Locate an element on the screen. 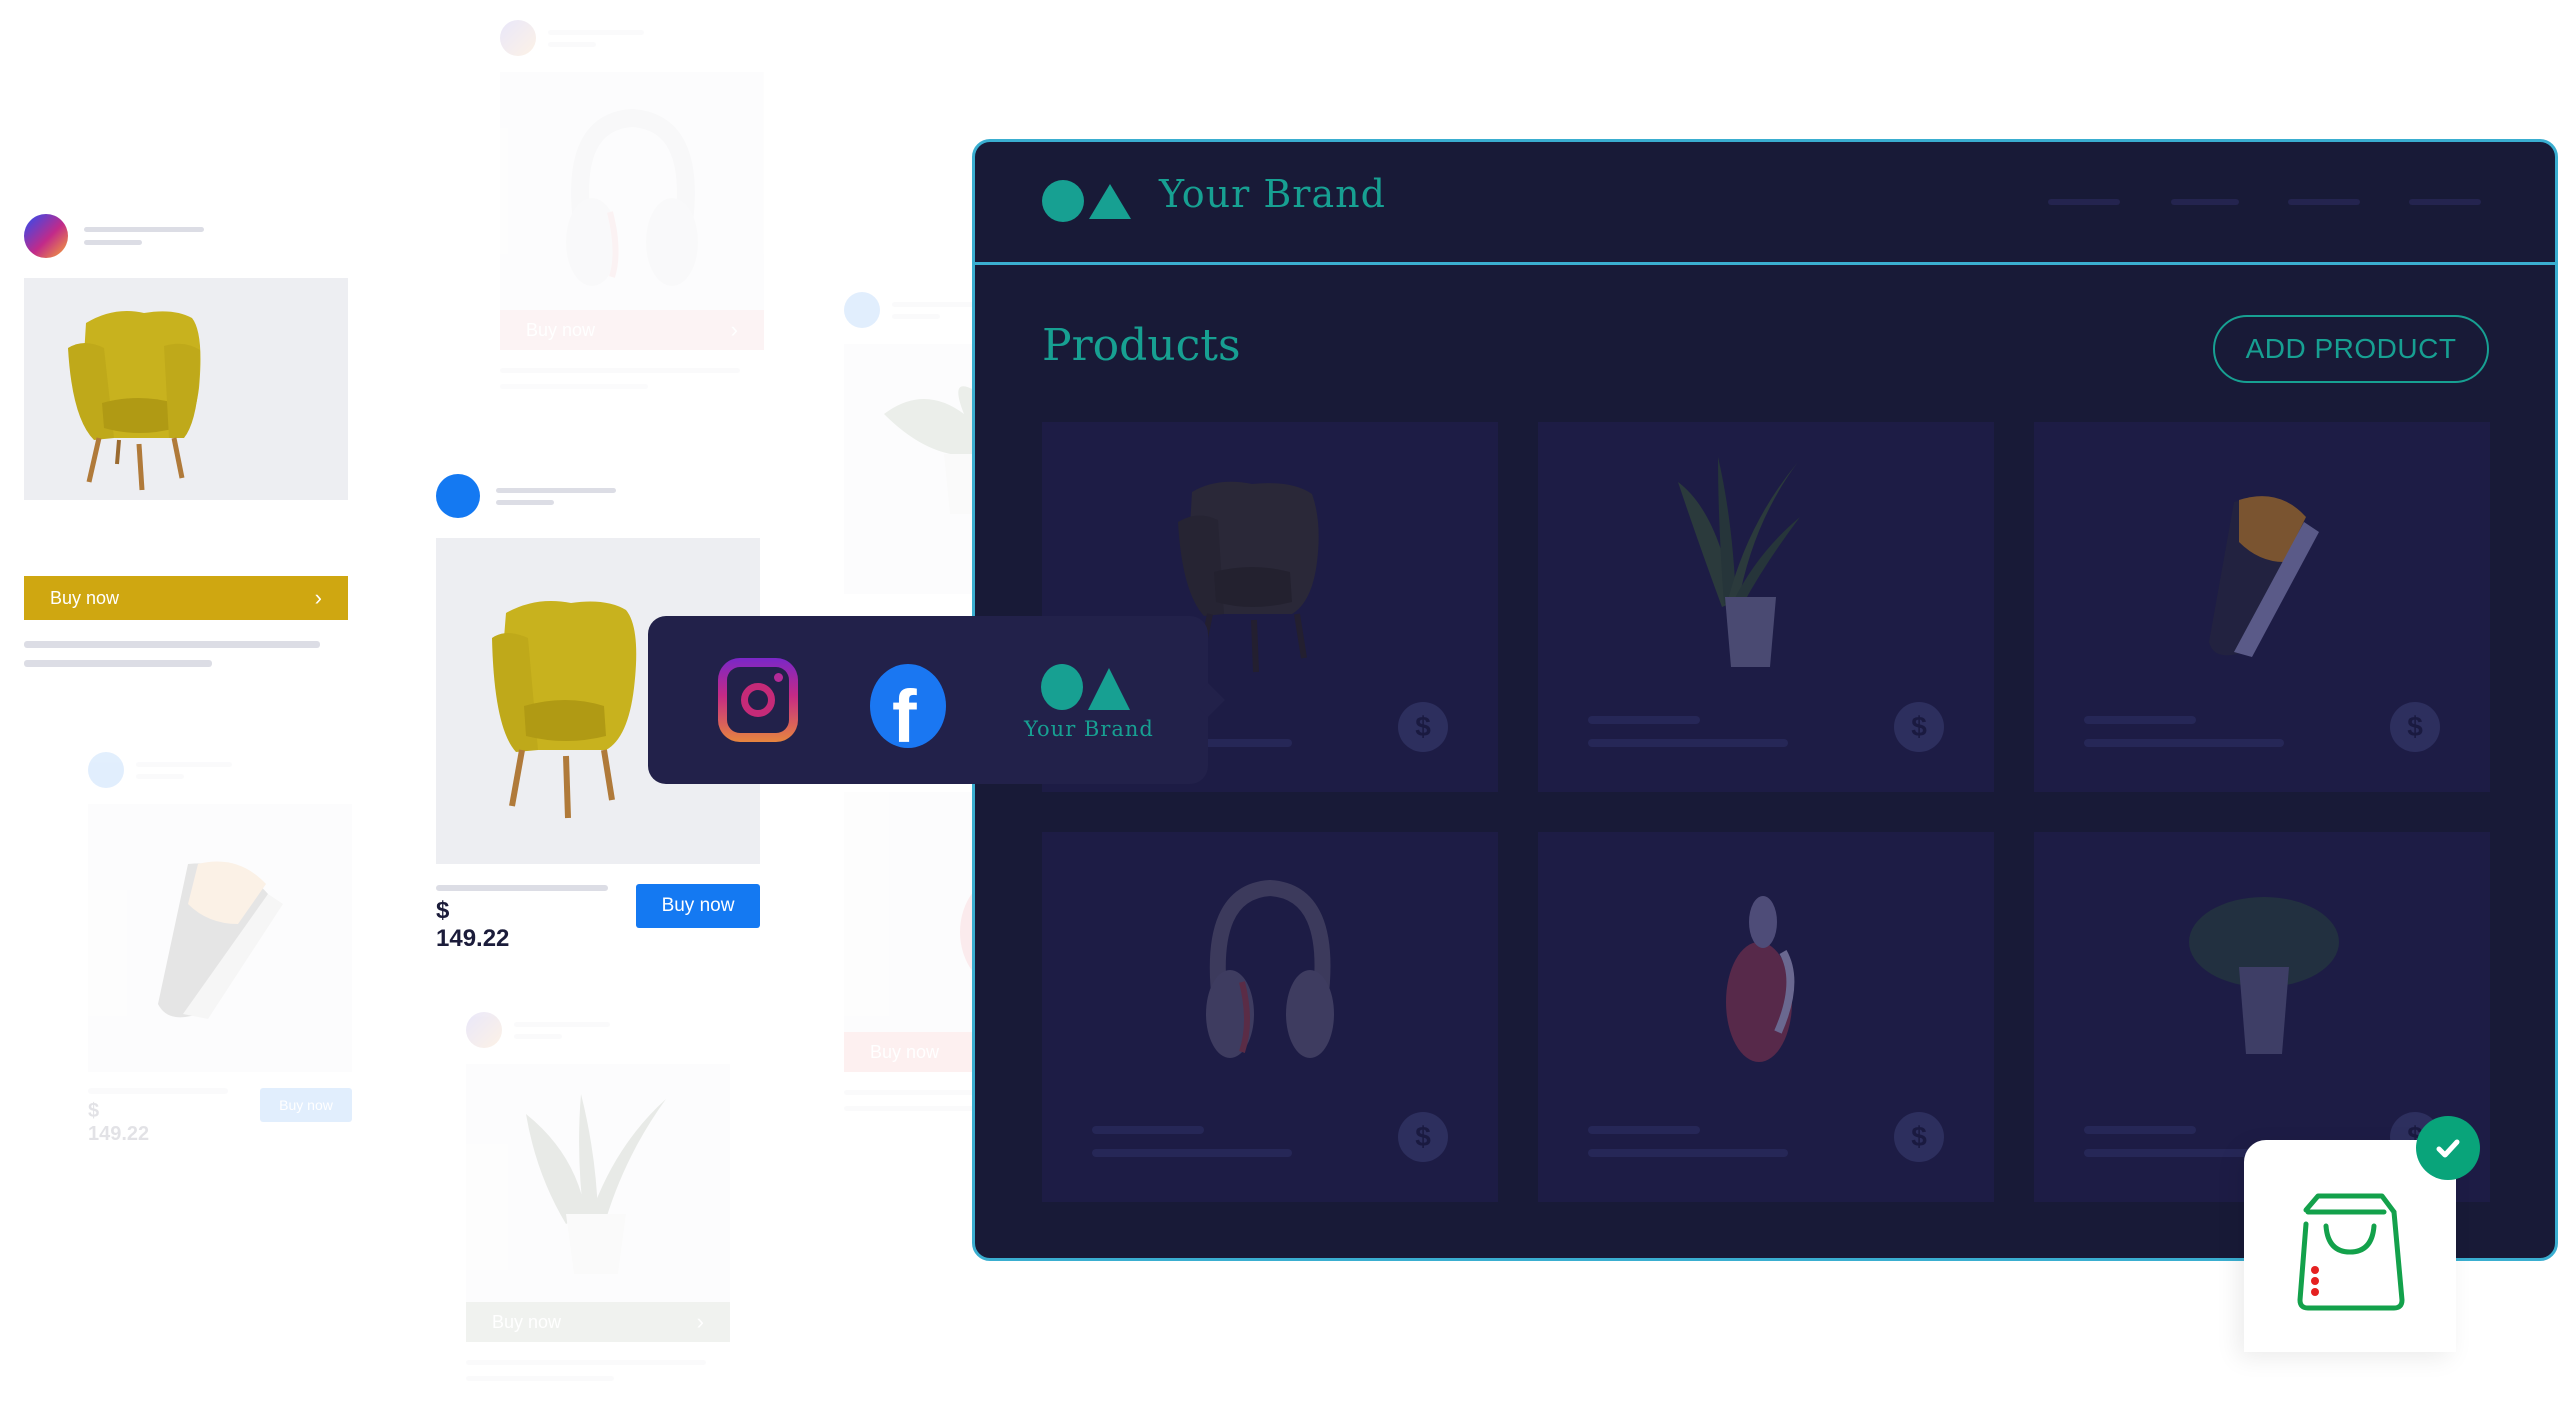  add-product-button: ADD PRODUCT is located at coordinates (2351, 349).